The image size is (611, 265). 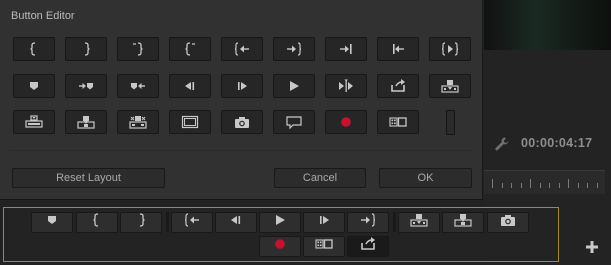 I want to click on spacer-handle, so click(x=450, y=122).